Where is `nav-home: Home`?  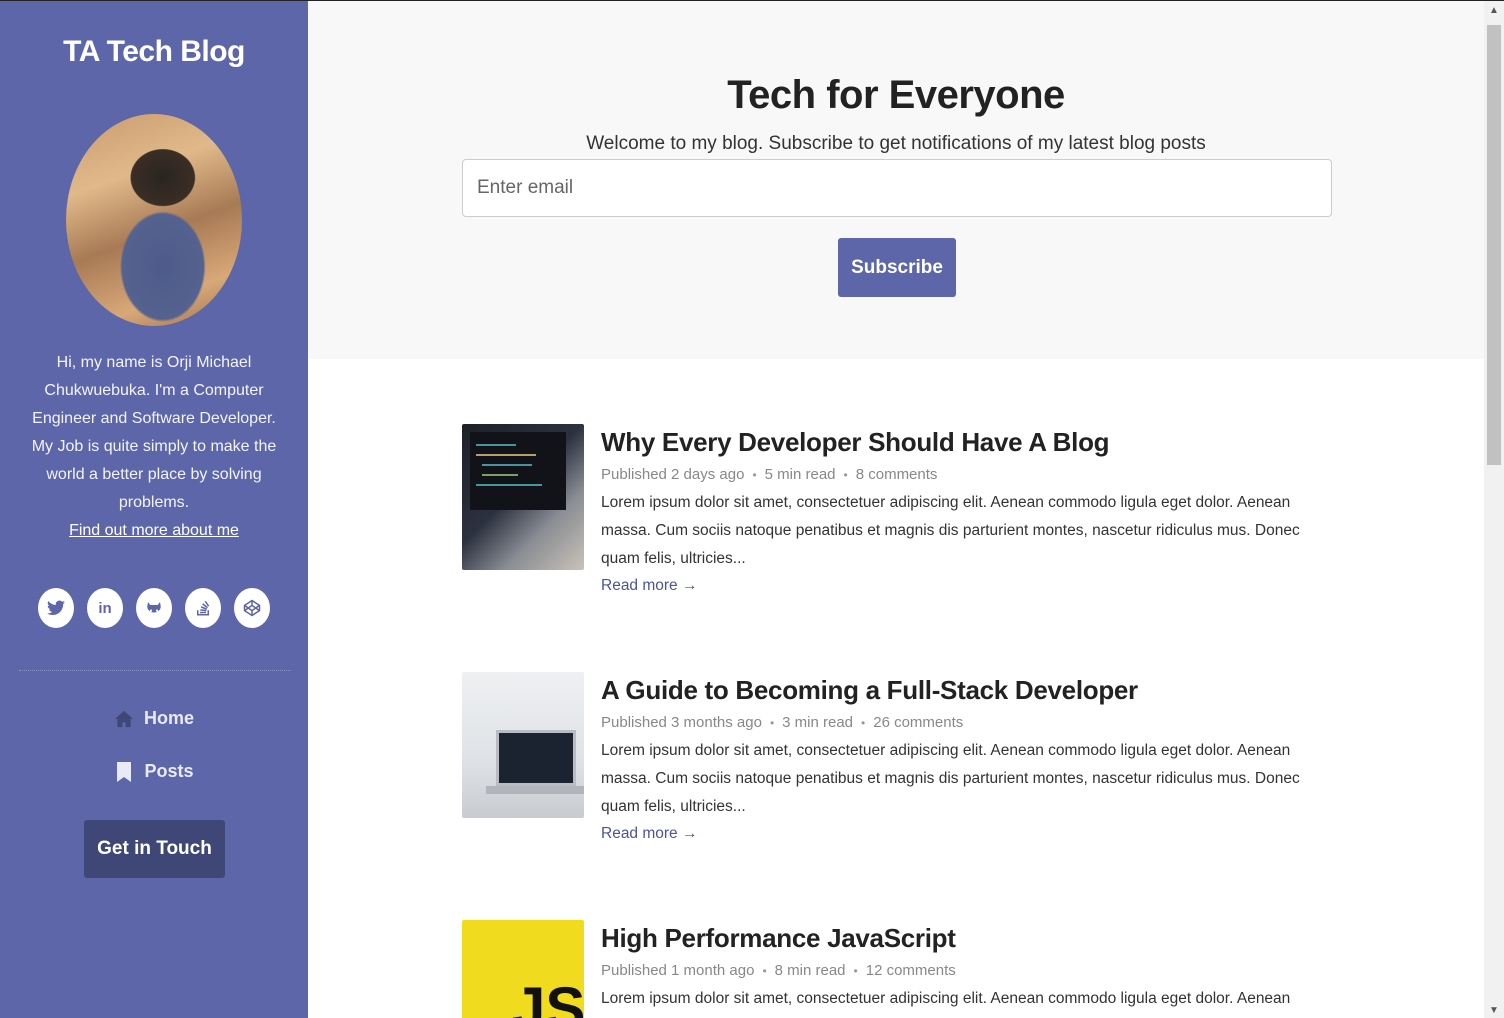 nav-home: Home is located at coordinates (154, 718).